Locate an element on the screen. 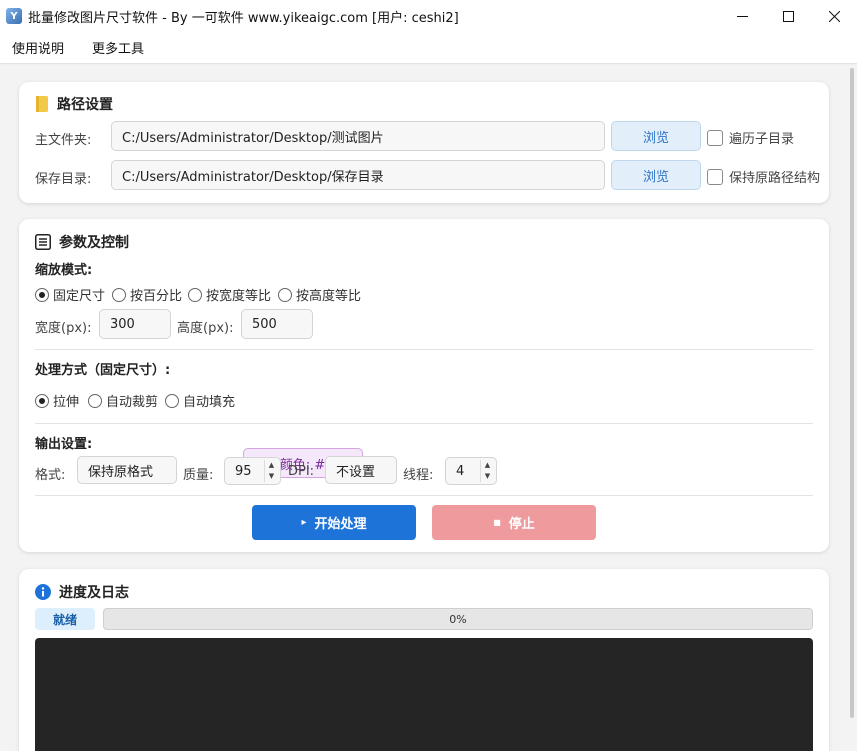 This screenshot has height=751, width=857. process-crop-radio: 自动裁剪 is located at coordinates (123, 400).